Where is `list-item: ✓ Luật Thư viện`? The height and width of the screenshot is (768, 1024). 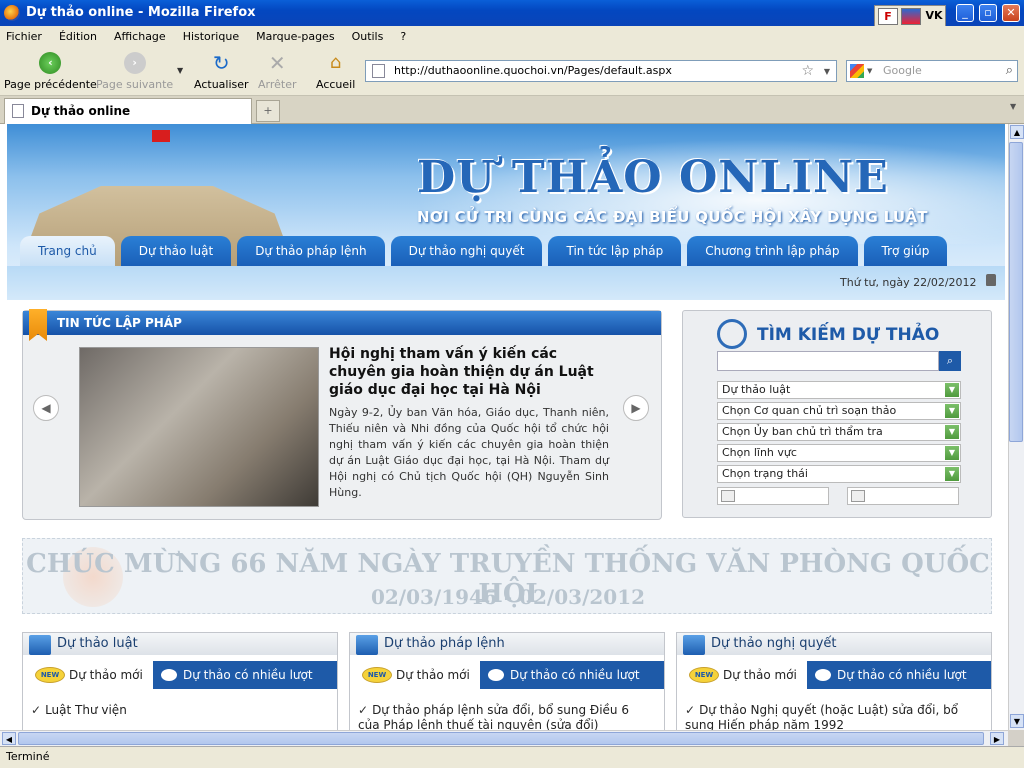
list-item: ✓ Luật Thư viện is located at coordinates (176, 710).